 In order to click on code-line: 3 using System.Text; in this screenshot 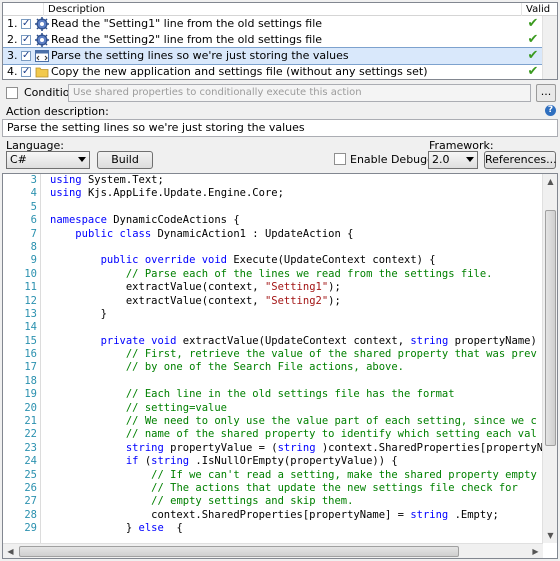, I will do `click(273, 180)`.